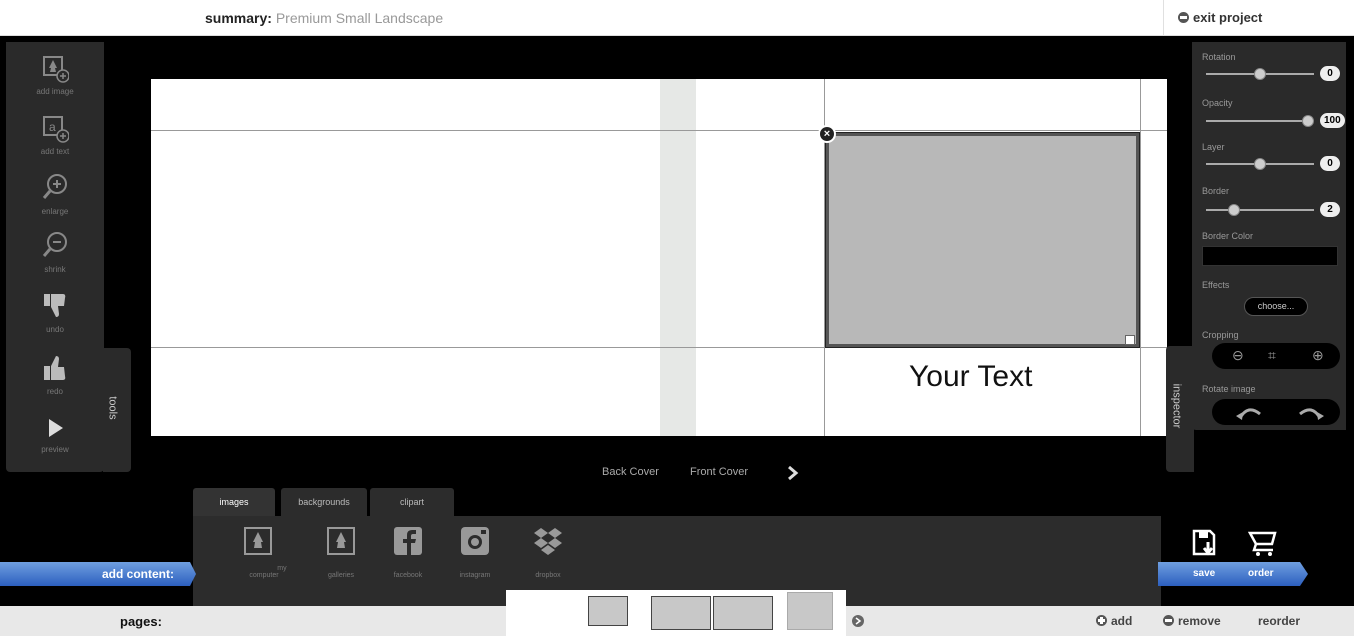 The width and height of the screenshot is (1354, 636). I want to click on book-spine, so click(678, 257).